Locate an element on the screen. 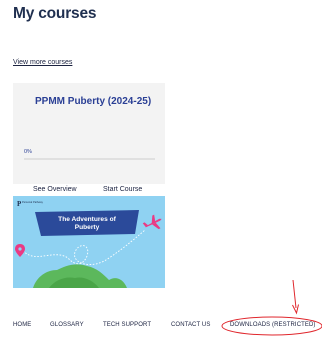 This screenshot has width=322, height=337. footer-link-downloads-restricted: DOWNLOADS (RESTRICTED) is located at coordinates (273, 325).